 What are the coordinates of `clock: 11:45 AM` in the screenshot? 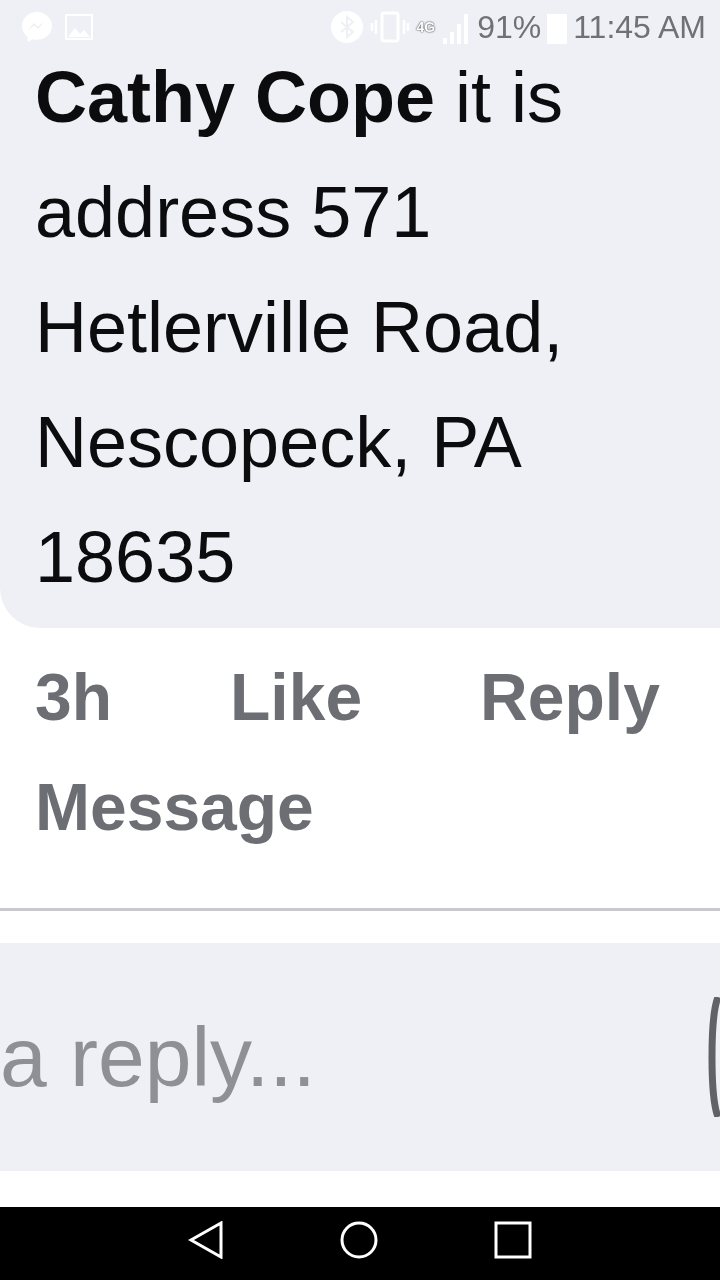 It's located at (639, 27).